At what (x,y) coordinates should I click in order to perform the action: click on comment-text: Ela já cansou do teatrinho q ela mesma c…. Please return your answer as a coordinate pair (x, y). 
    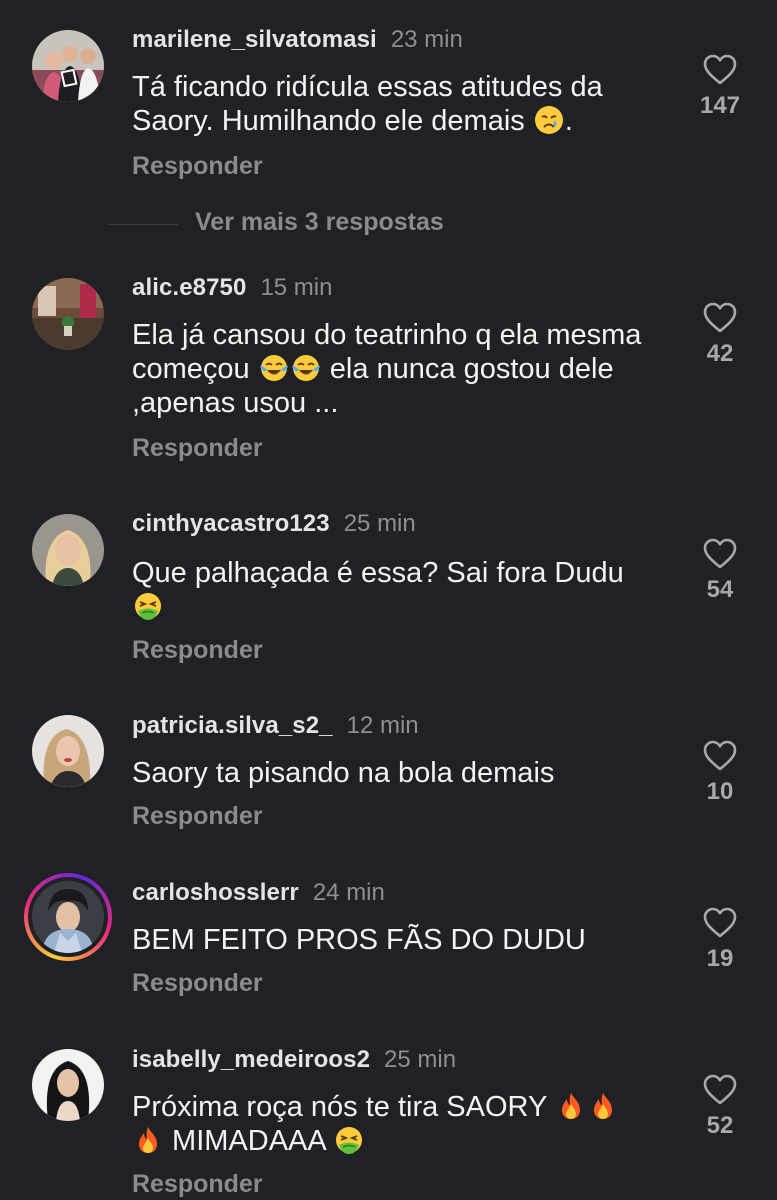
    Looking at the image, I should click on (387, 369).